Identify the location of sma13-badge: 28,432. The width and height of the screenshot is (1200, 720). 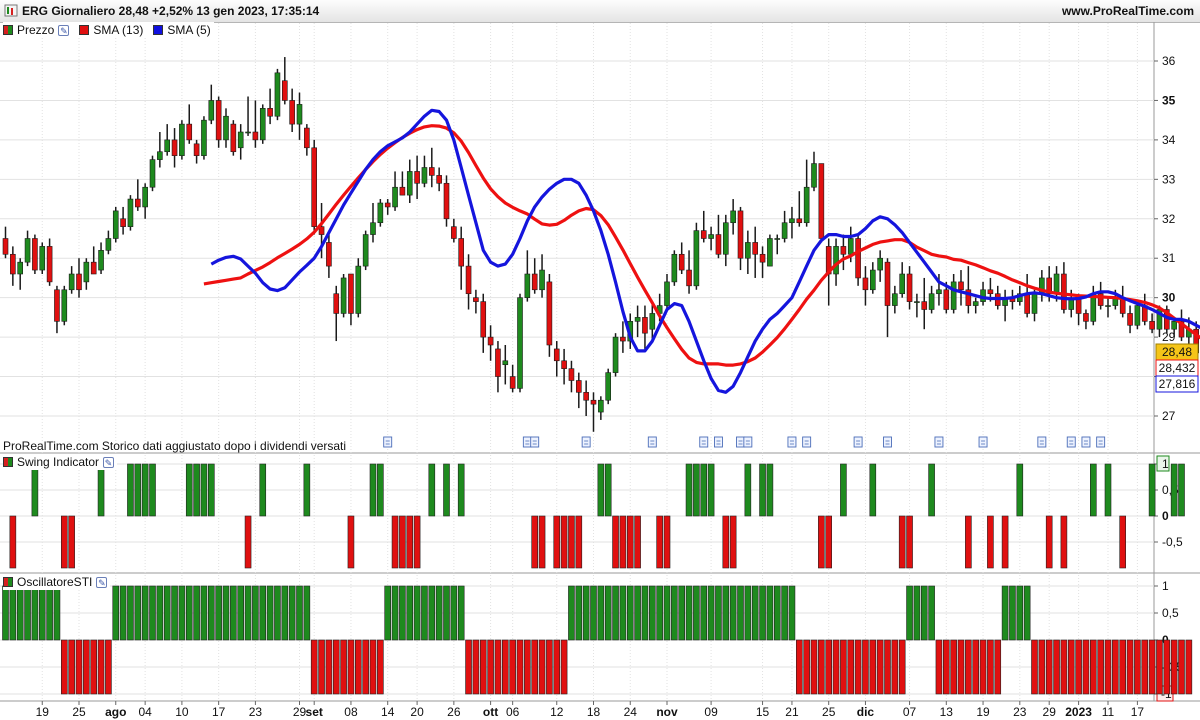
(1177, 368).